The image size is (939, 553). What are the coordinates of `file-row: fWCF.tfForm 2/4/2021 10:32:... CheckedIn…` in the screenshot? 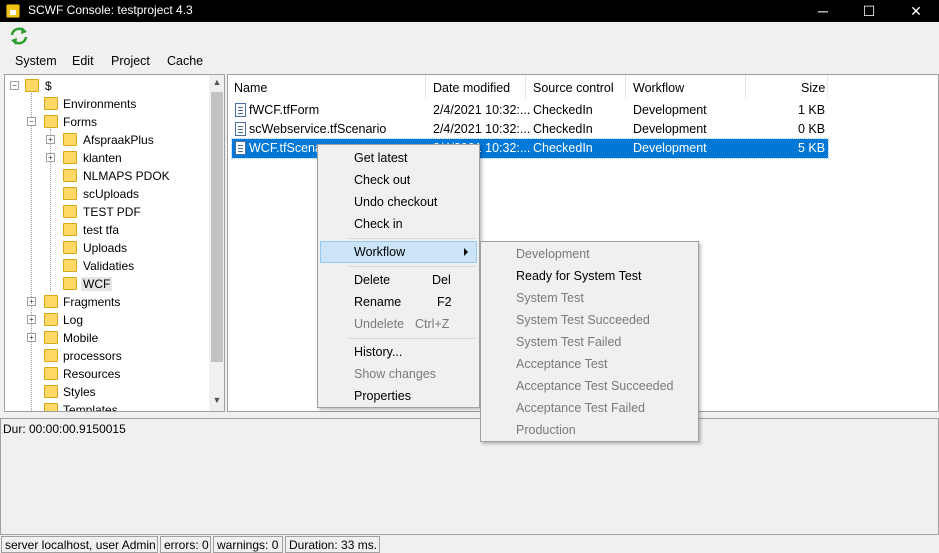 It's located at (530, 110).